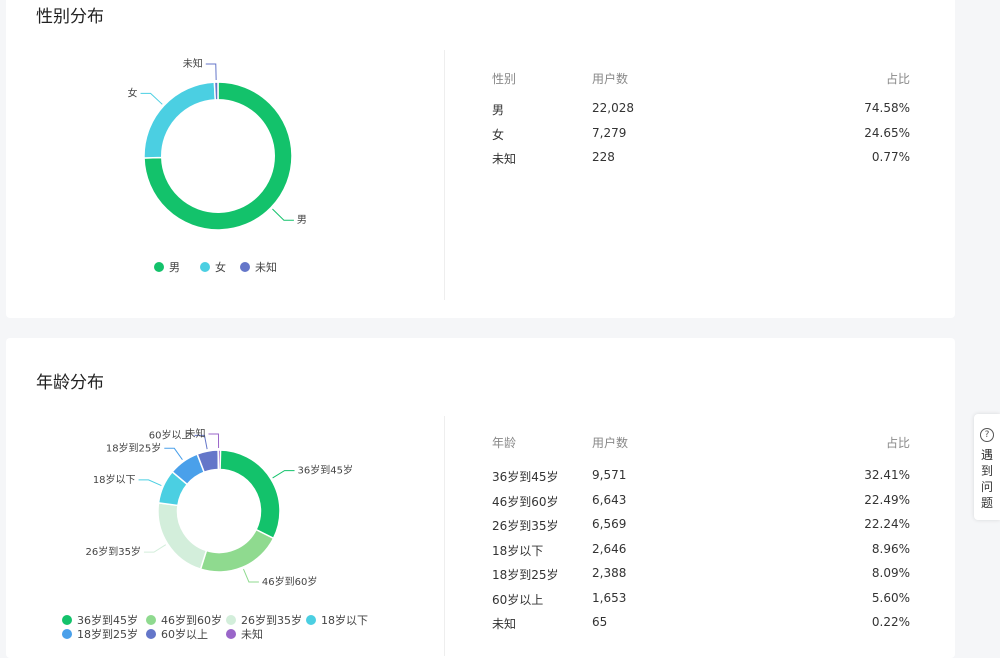 This screenshot has width=1000, height=658. What do you see at coordinates (609, 597) in the screenshot?
I see `age-cell-count: 1,653` at bounding box center [609, 597].